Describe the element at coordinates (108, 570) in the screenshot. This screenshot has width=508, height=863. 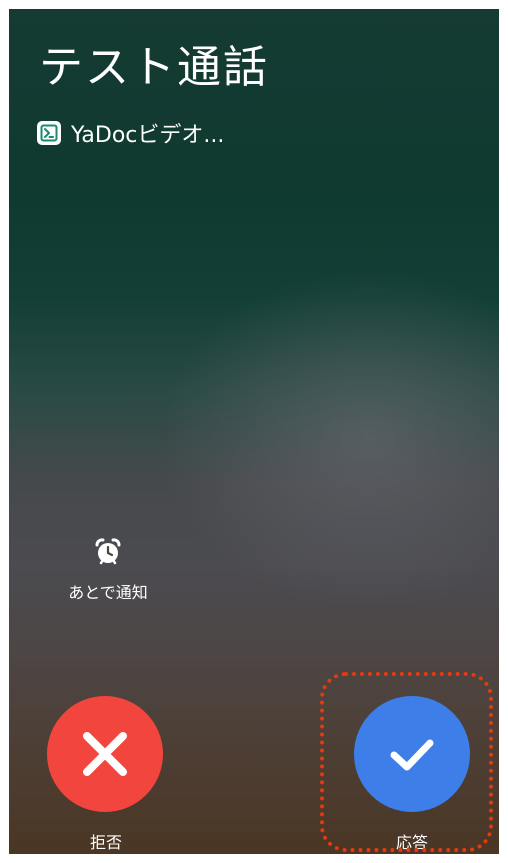
I see `remind-later-button: あとで通知` at that location.